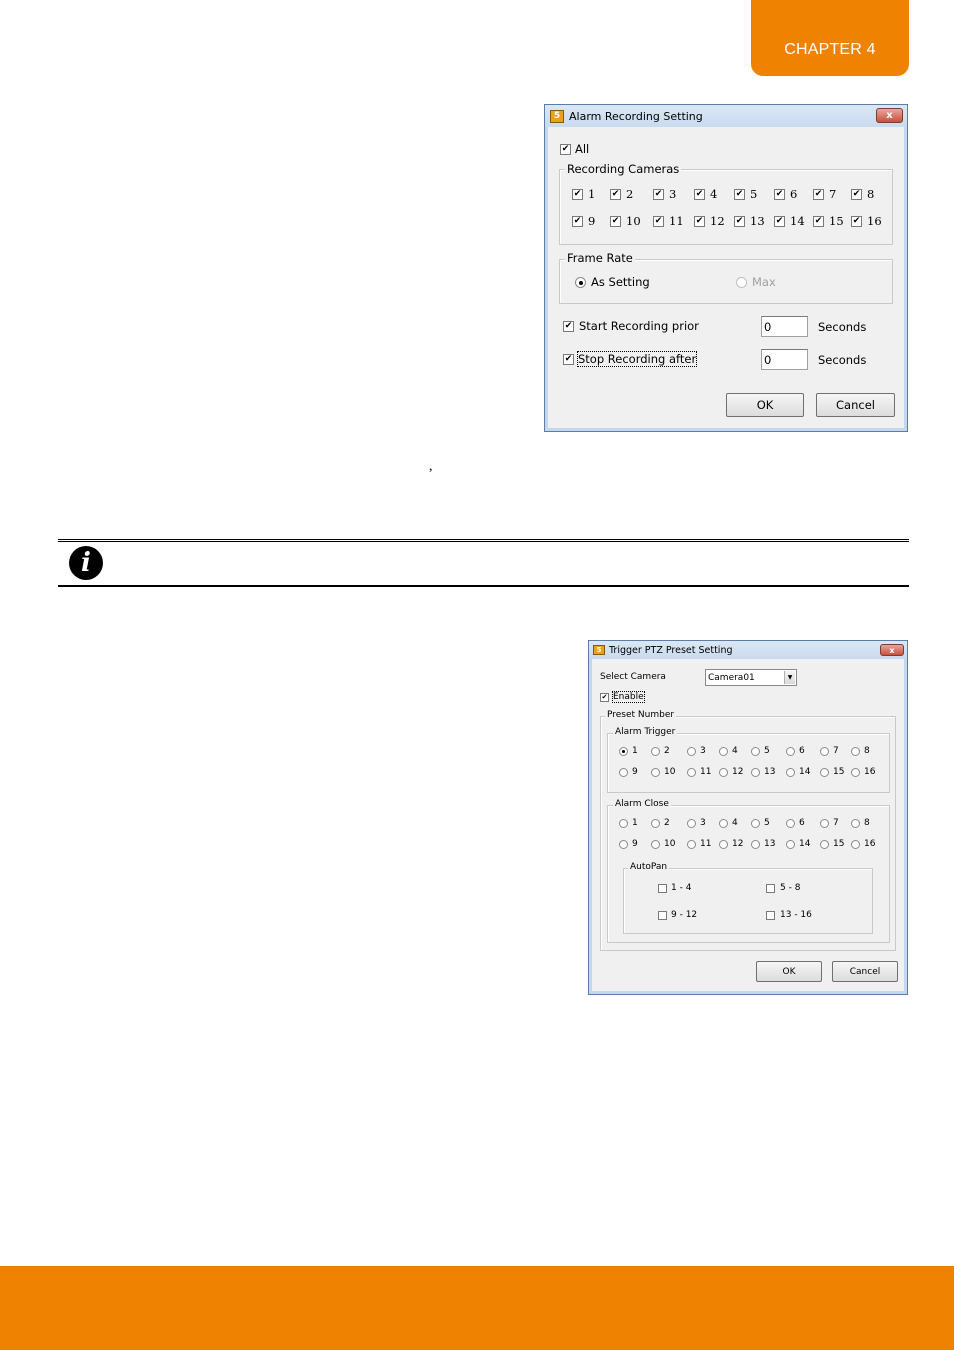 This screenshot has height=1350, width=954. I want to click on start-recording-prior-checkbox: ✔, so click(568, 326).